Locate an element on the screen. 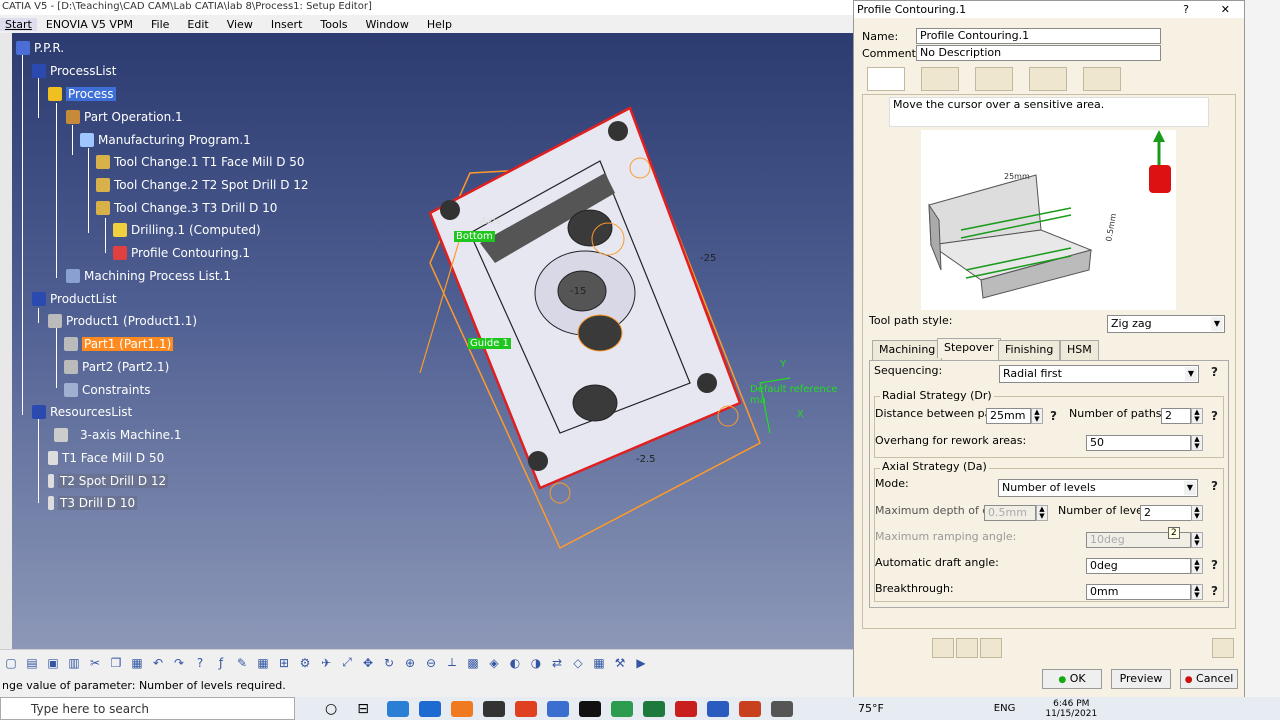 Image resolution: width=1280 pixels, height=720 pixels. sequencing-select: Radial first ▼ is located at coordinates (1099, 374).